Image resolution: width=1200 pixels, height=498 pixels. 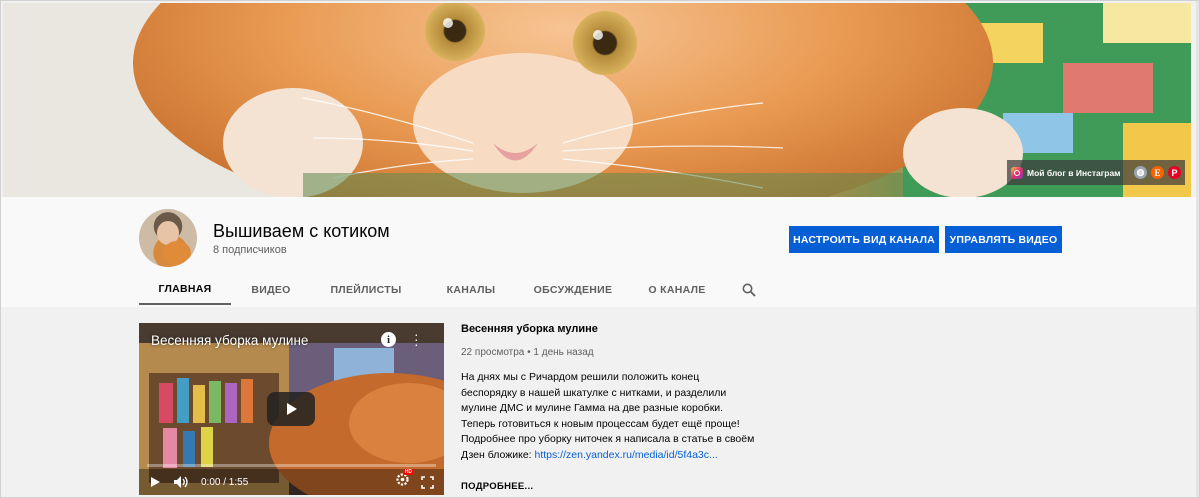 I want to click on channel-title: Вышиваем с котиком, so click(x=301, y=231).